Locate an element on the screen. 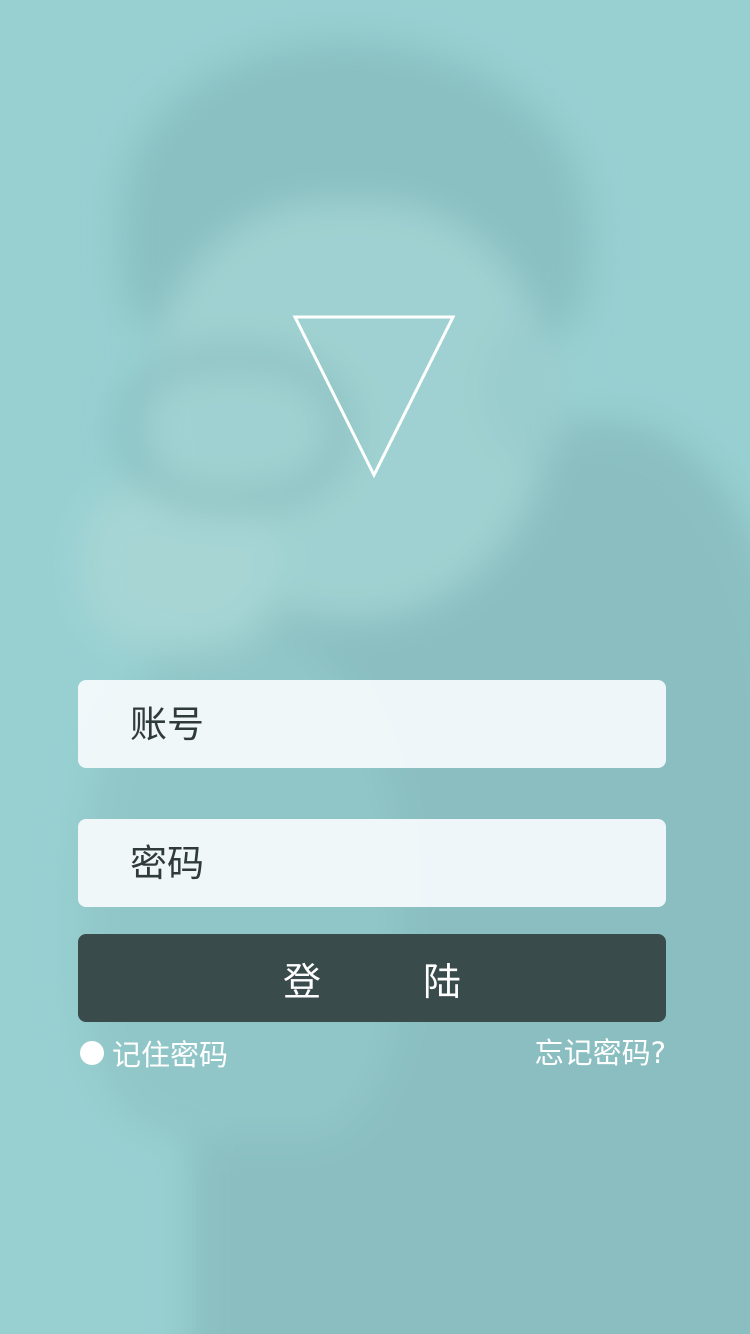 Image resolution: width=750 pixels, height=1334 pixels. remember-password-toggle: 记住密码 is located at coordinates (153, 1053).